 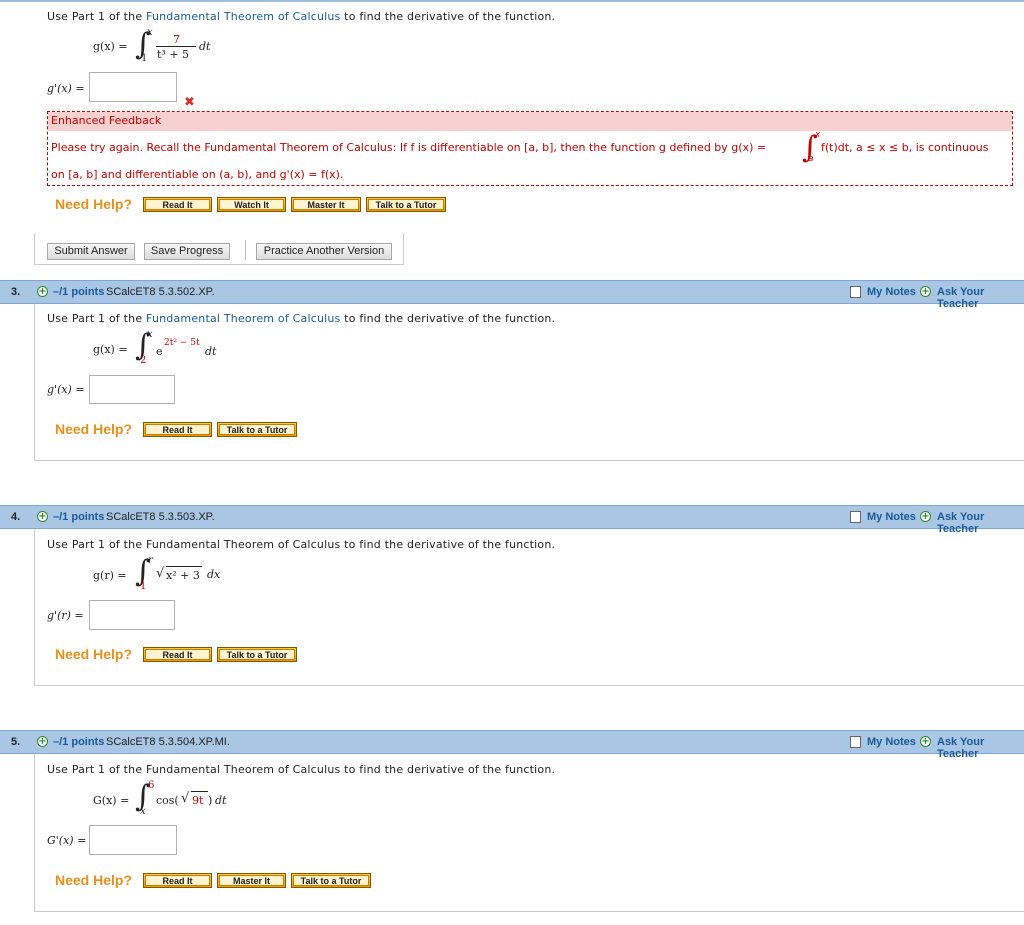 I want to click on upper-limit: r, so click(x=150, y=560).